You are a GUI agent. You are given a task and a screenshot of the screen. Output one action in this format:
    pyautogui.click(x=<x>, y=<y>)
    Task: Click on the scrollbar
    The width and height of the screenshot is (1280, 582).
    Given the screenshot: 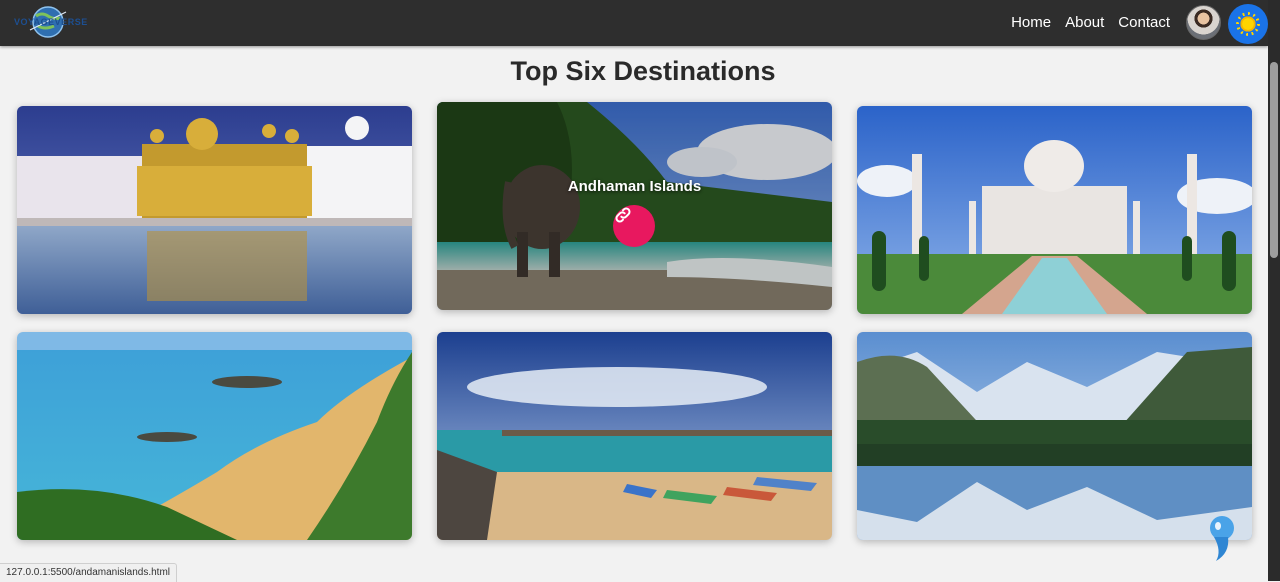 What is the action you would take?
    pyautogui.click(x=1274, y=290)
    